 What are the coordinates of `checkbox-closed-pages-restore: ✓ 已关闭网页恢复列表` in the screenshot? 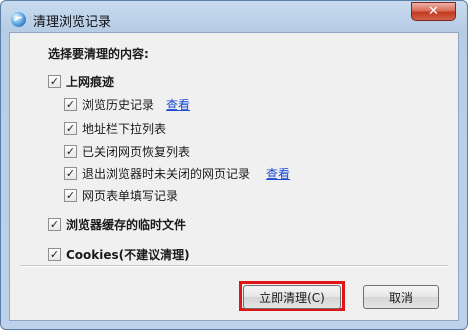 It's located at (127, 151).